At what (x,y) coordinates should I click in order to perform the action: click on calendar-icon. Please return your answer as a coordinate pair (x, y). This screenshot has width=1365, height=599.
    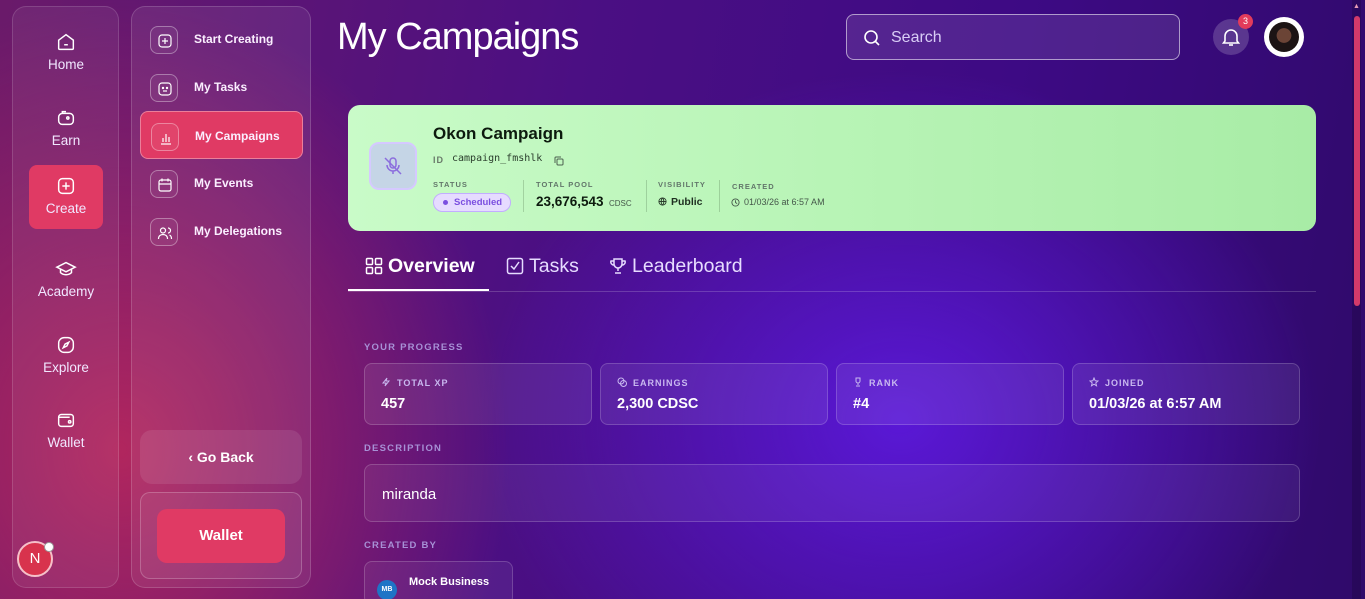
    Looking at the image, I should click on (165, 185).